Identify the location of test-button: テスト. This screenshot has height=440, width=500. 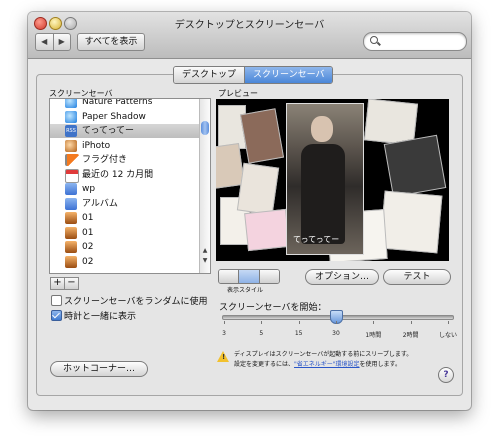
(417, 277).